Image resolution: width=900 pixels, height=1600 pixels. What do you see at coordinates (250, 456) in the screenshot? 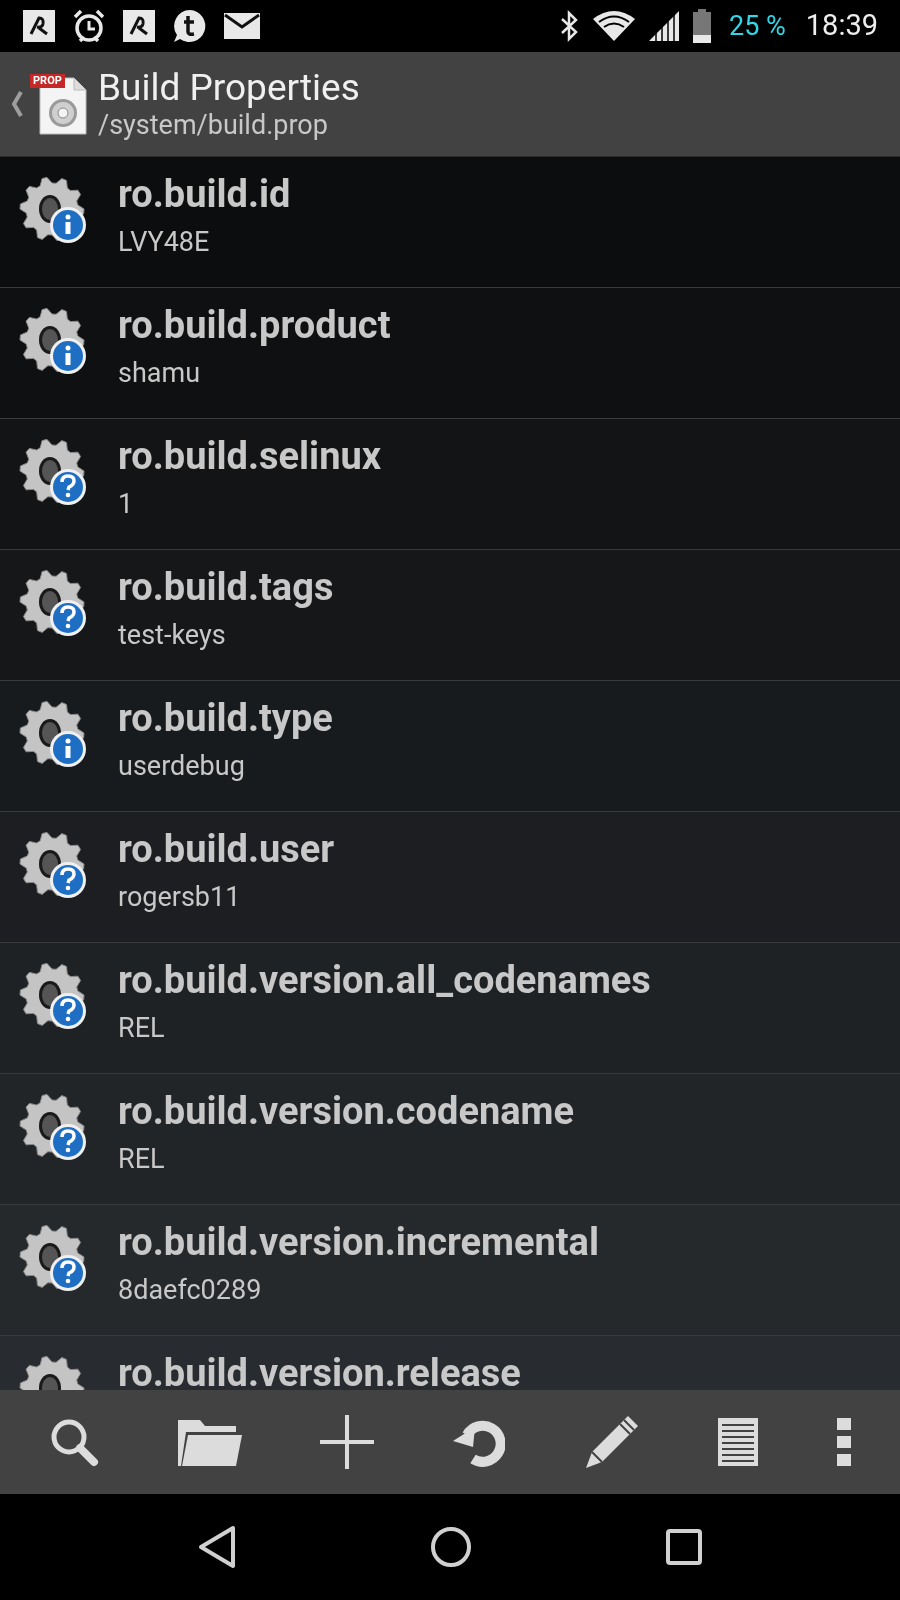
I see `property-key: ro.build.selinux` at bounding box center [250, 456].